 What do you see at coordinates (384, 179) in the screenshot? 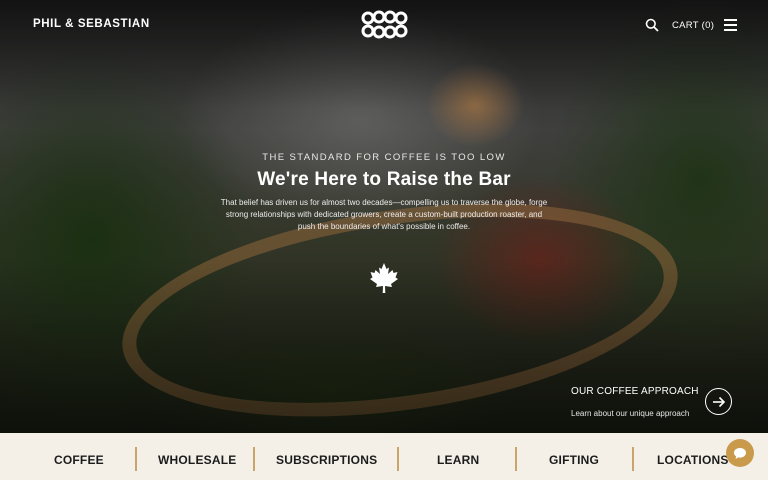
I see `hero-headline: We're Here to Raise the Bar` at bounding box center [384, 179].